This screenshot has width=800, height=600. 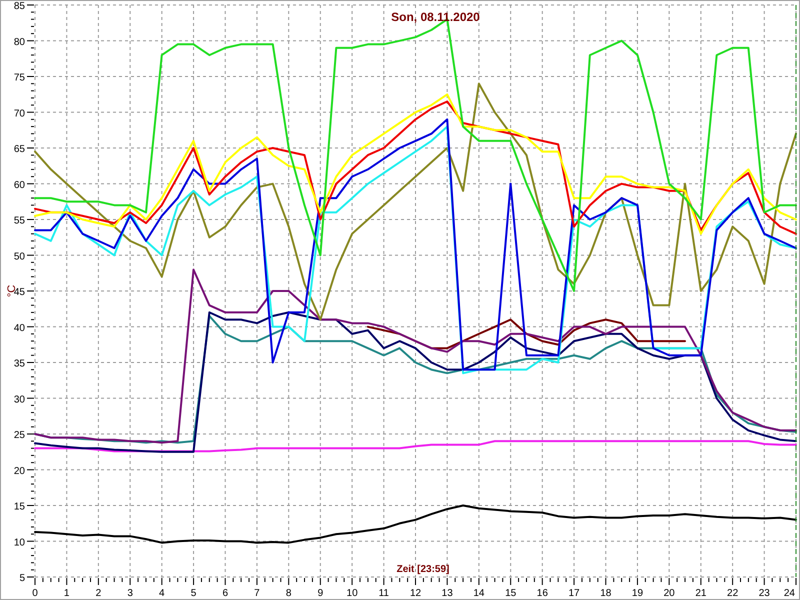 What do you see at coordinates (435, 17) in the screenshot?
I see `chart-title: Son, 08.11.2020` at bounding box center [435, 17].